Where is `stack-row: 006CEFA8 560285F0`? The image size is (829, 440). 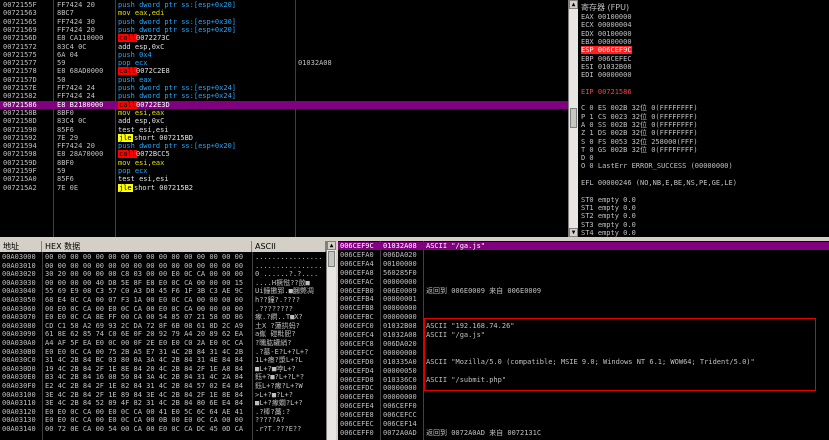
stack-row: 006CEFA8 560285F0 is located at coordinates (583, 273).